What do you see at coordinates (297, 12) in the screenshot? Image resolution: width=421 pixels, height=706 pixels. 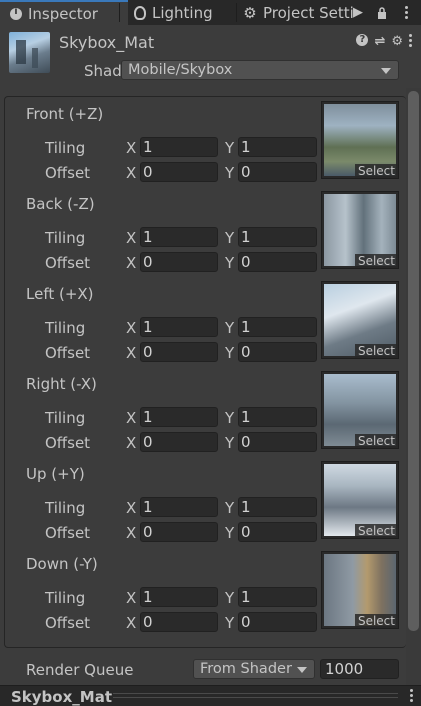 I see `tab-project-settings: ⚙ Project Setti` at bounding box center [297, 12].